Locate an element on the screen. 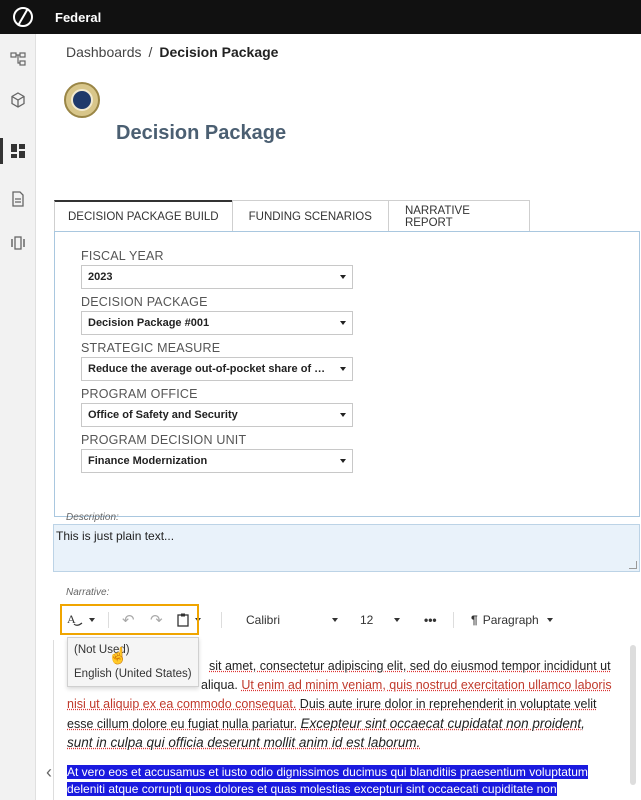  text-line: aliqua. is located at coordinates (219, 685).